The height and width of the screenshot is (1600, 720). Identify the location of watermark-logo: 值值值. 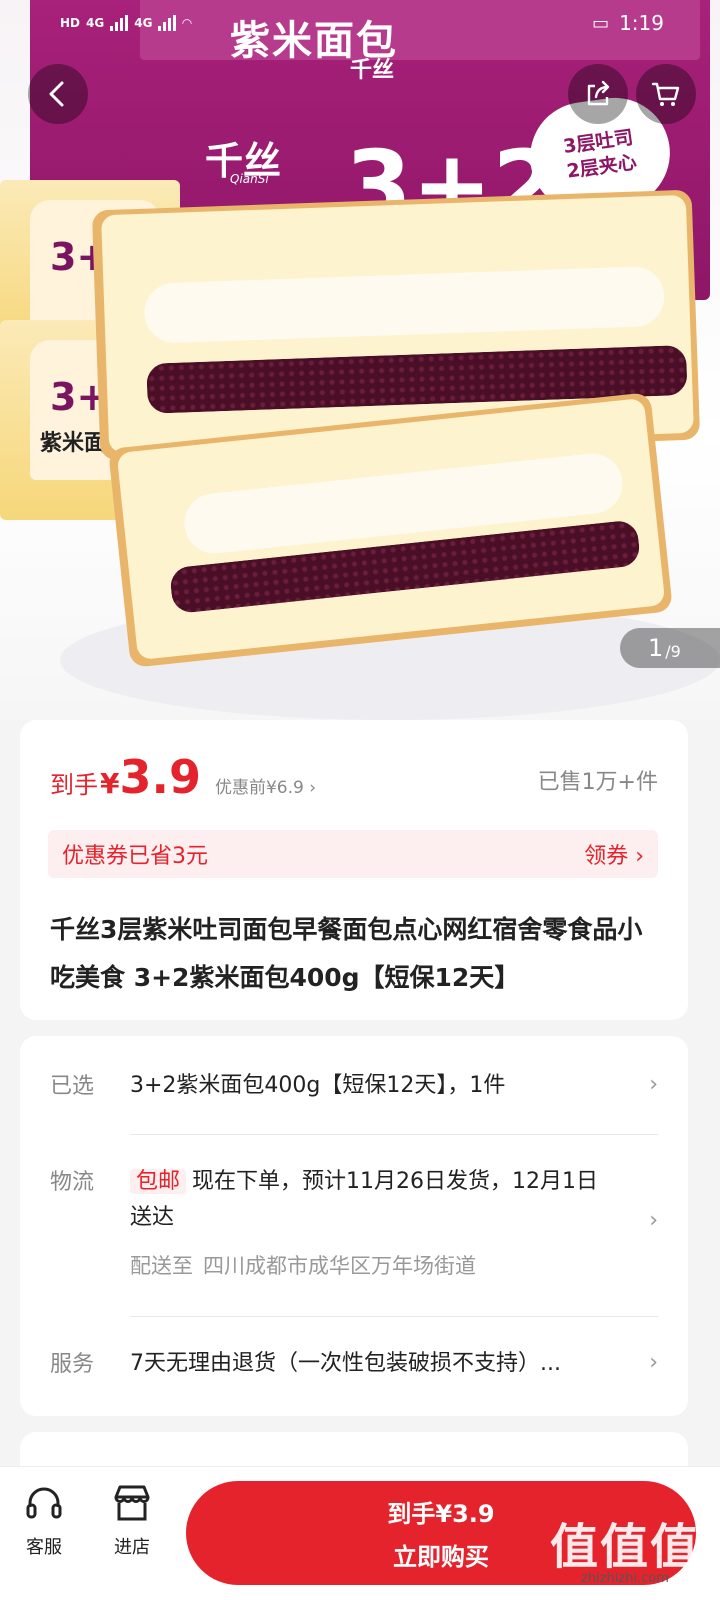
(624, 1547).